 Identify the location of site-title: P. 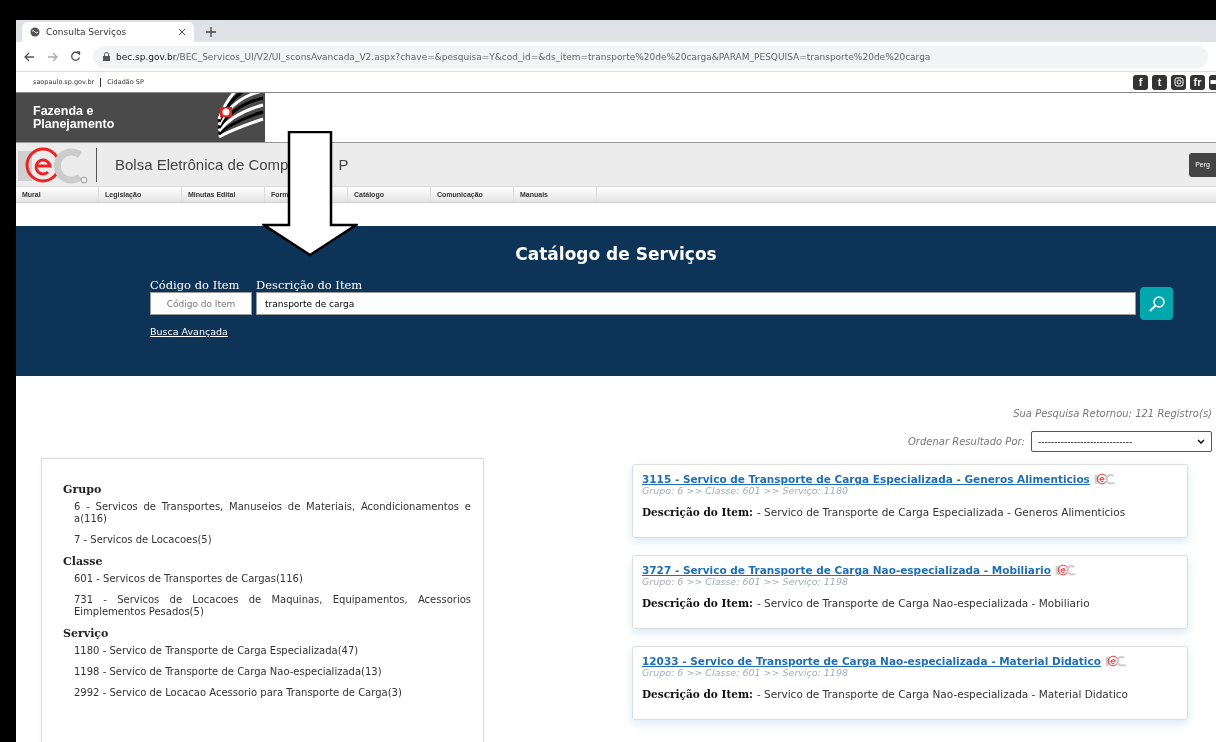
(343, 164).